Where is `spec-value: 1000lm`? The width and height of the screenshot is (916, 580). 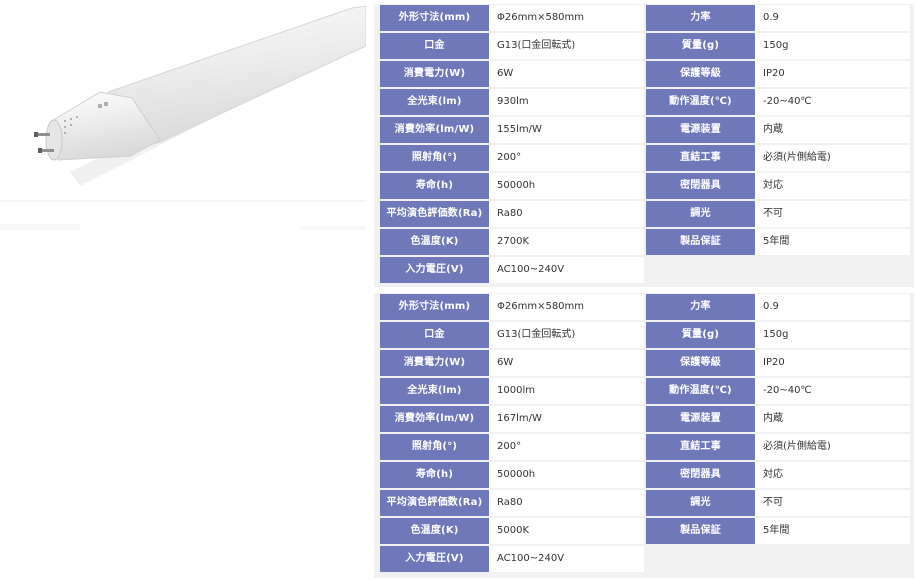 spec-value: 1000lm is located at coordinates (566, 391).